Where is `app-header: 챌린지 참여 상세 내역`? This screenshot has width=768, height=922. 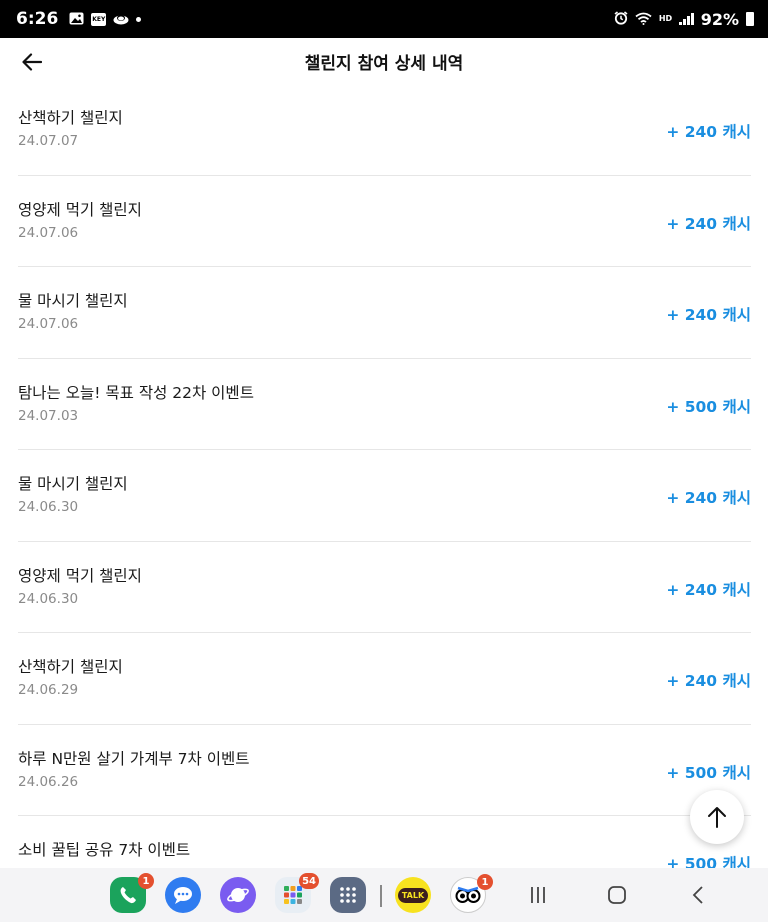
app-header: 챌린지 참여 상세 내역 is located at coordinates (384, 61).